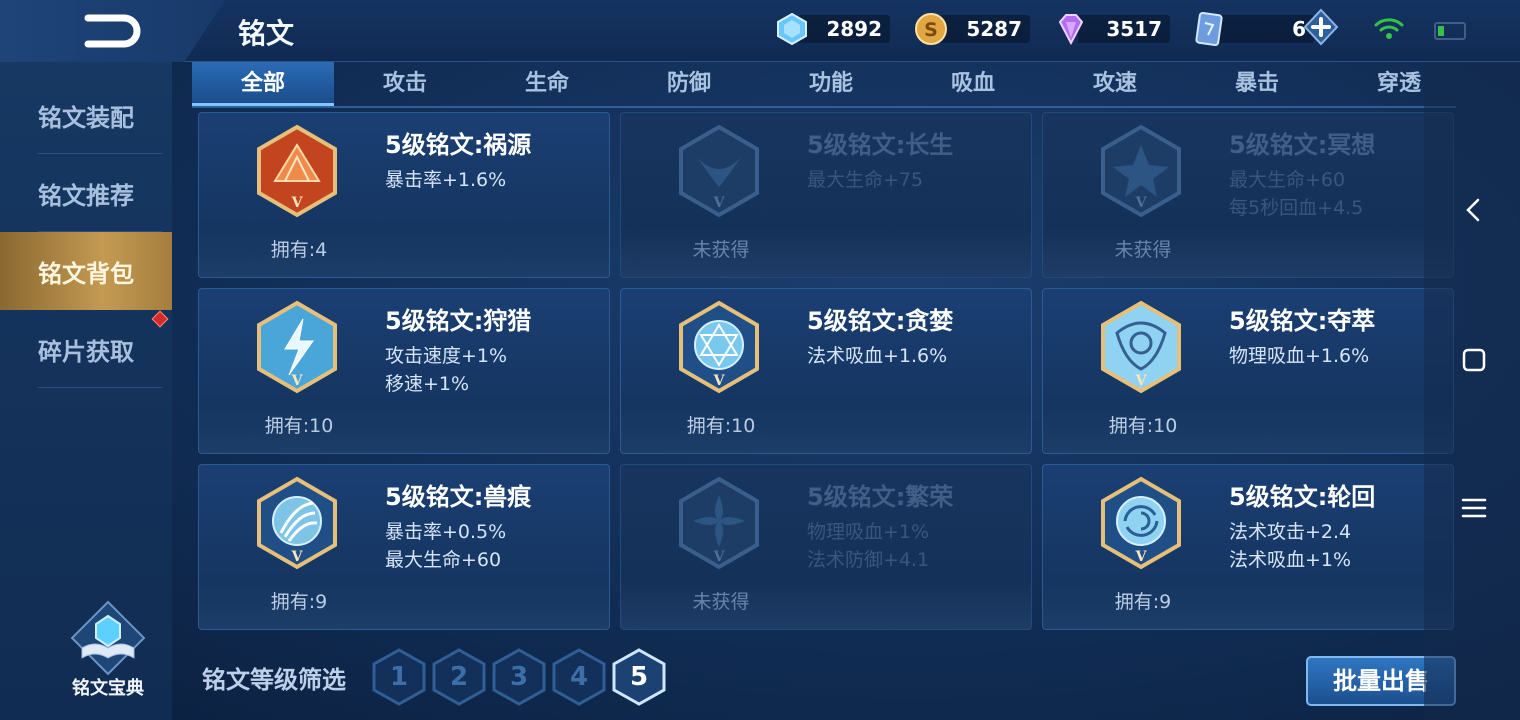 The width and height of the screenshot is (1520, 720). What do you see at coordinates (1257, 84) in the screenshot?
I see `tab-critical: 暴击` at bounding box center [1257, 84].